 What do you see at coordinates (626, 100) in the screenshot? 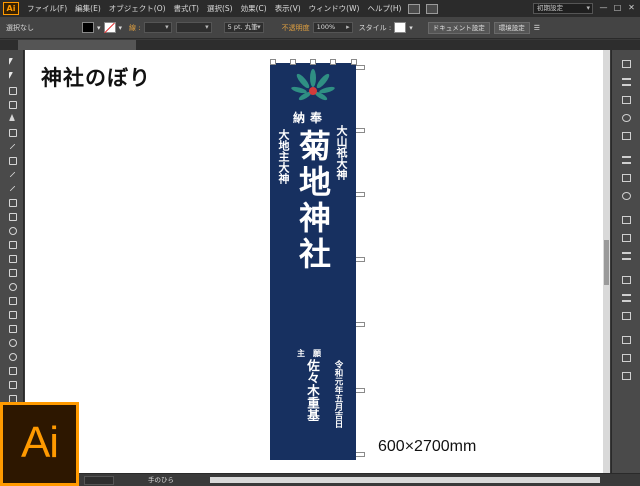
I see `swatches-panel-icon` at bounding box center [626, 100].